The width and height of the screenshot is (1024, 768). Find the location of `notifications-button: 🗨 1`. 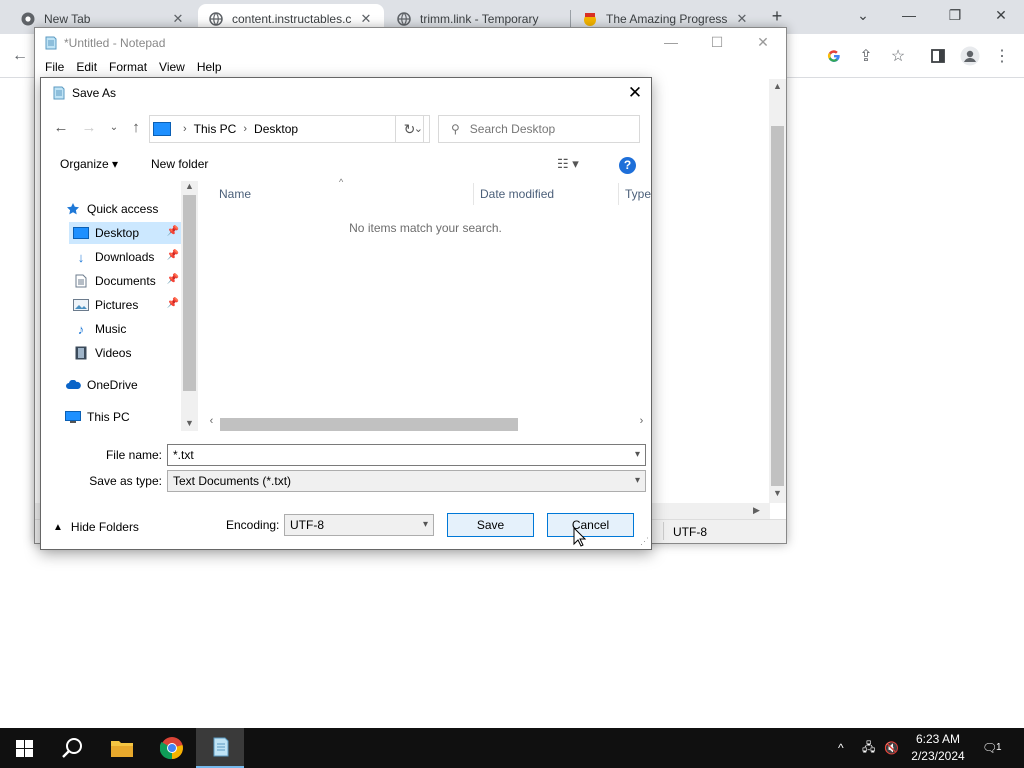

notifications-button: 🗨 1 is located at coordinates (994, 748).